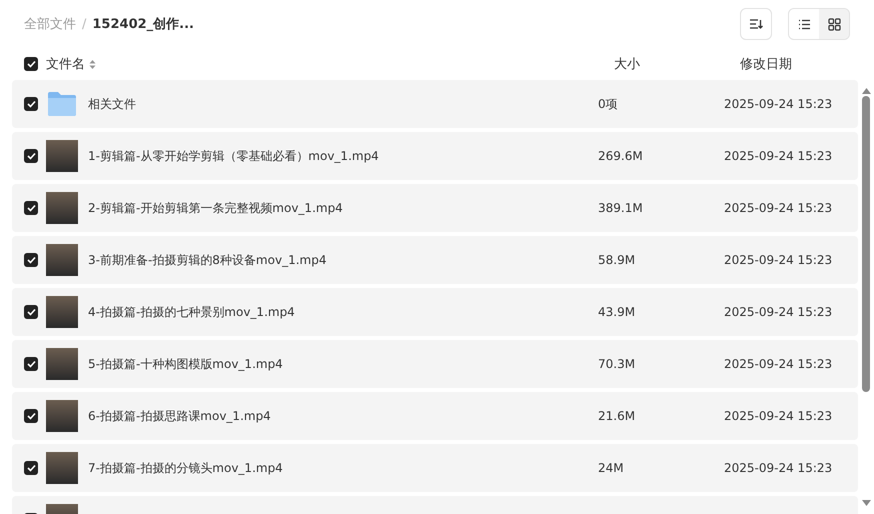 The width and height of the screenshot is (874, 514). Describe the element at coordinates (627, 64) in the screenshot. I see `column-header: 大小` at that location.